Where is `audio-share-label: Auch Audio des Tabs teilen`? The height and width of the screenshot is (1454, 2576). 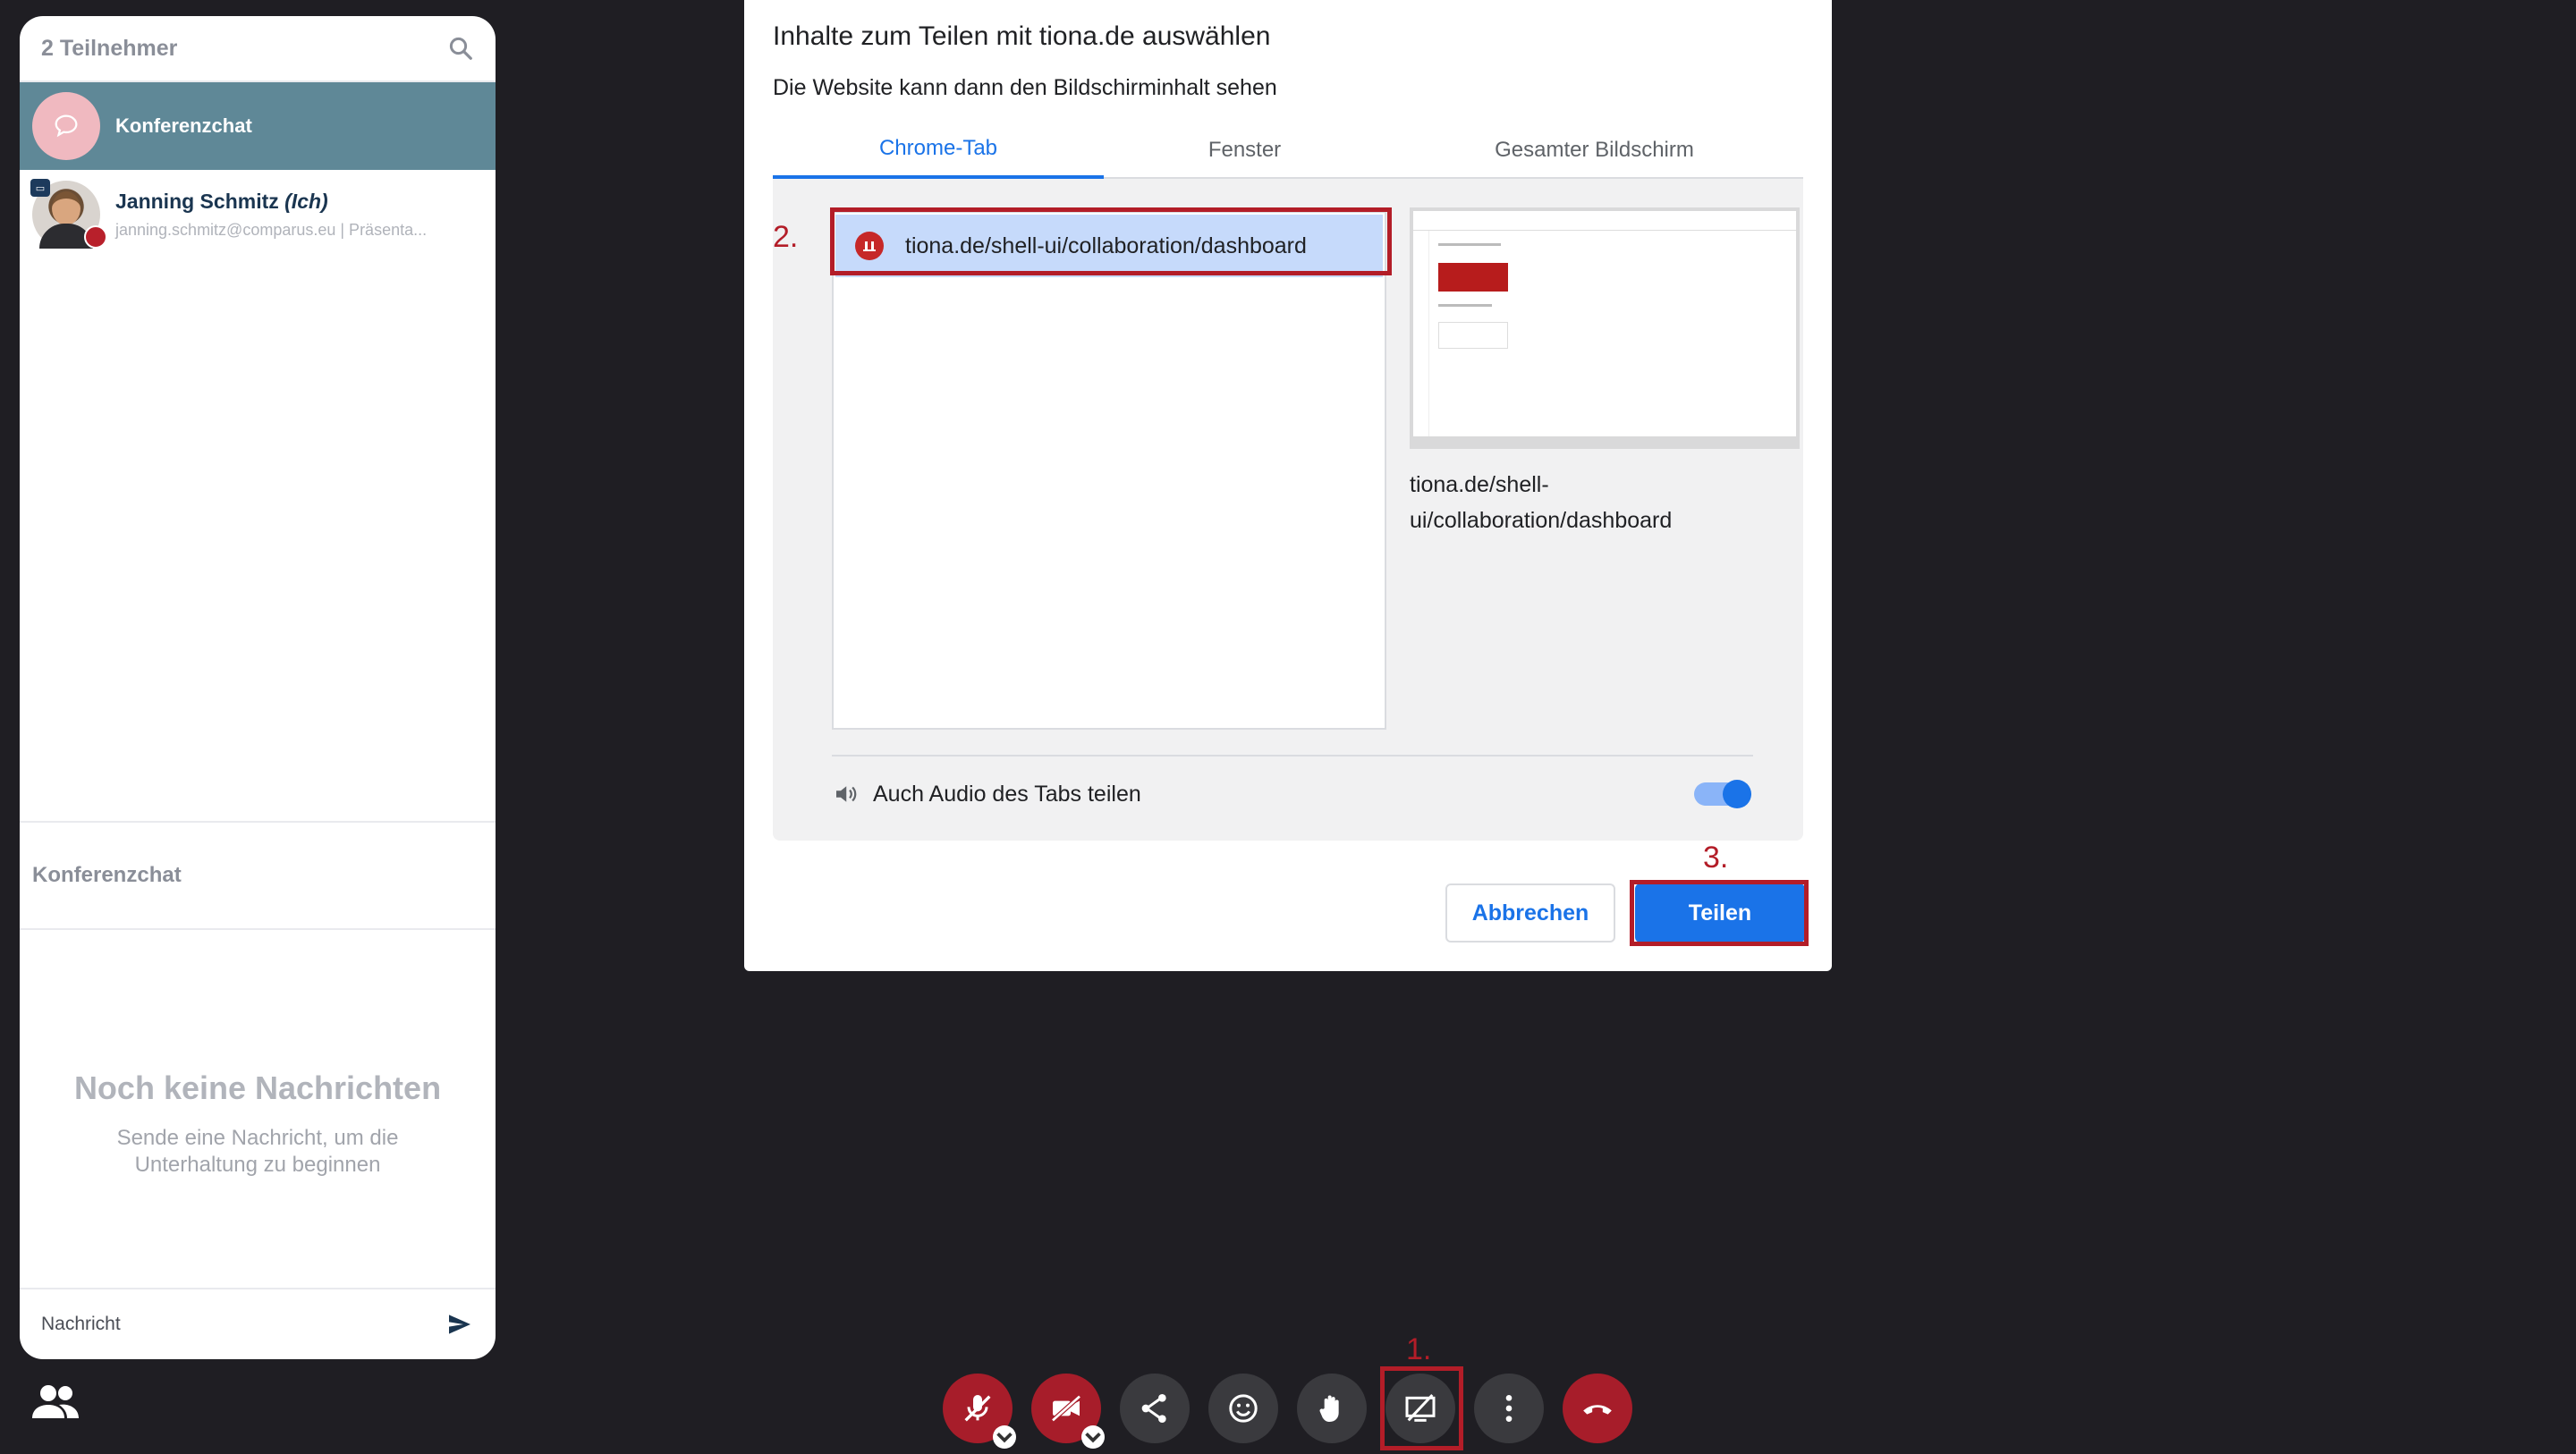 audio-share-label: Auch Audio des Tabs teilen is located at coordinates (1007, 794).